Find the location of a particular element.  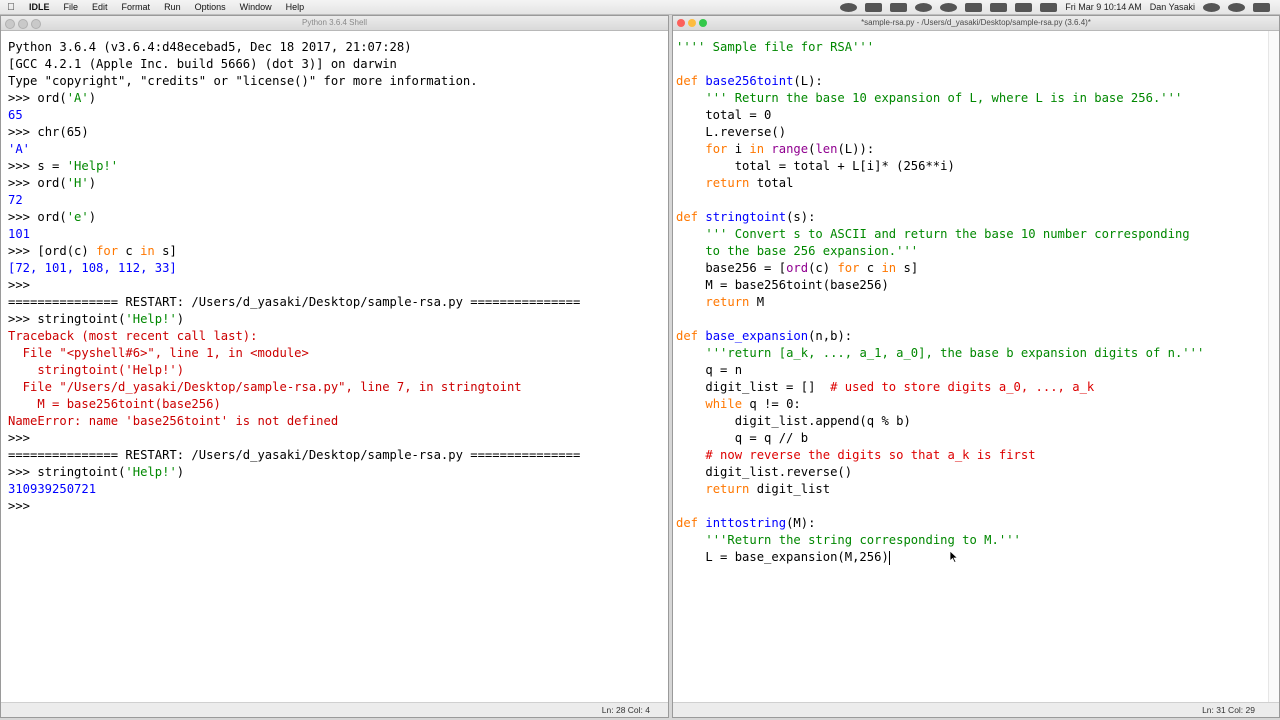

shell-title: Python 3.6.4 Shell is located at coordinates (334, 22).